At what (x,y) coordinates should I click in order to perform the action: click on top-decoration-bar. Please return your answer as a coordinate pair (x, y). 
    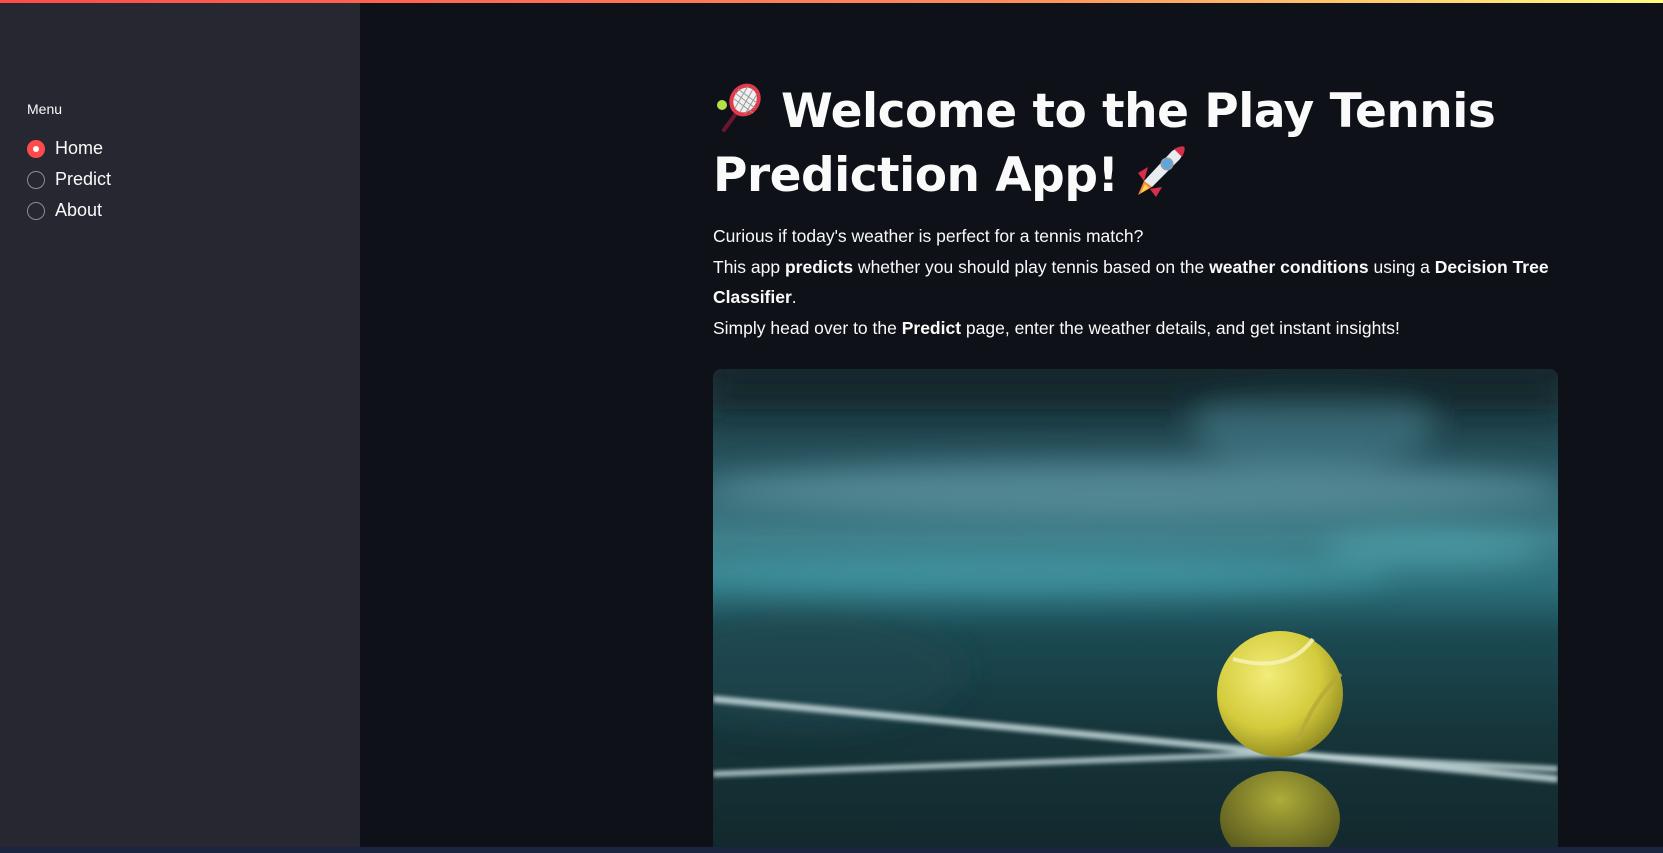
    Looking at the image, I should click on (831, 1).